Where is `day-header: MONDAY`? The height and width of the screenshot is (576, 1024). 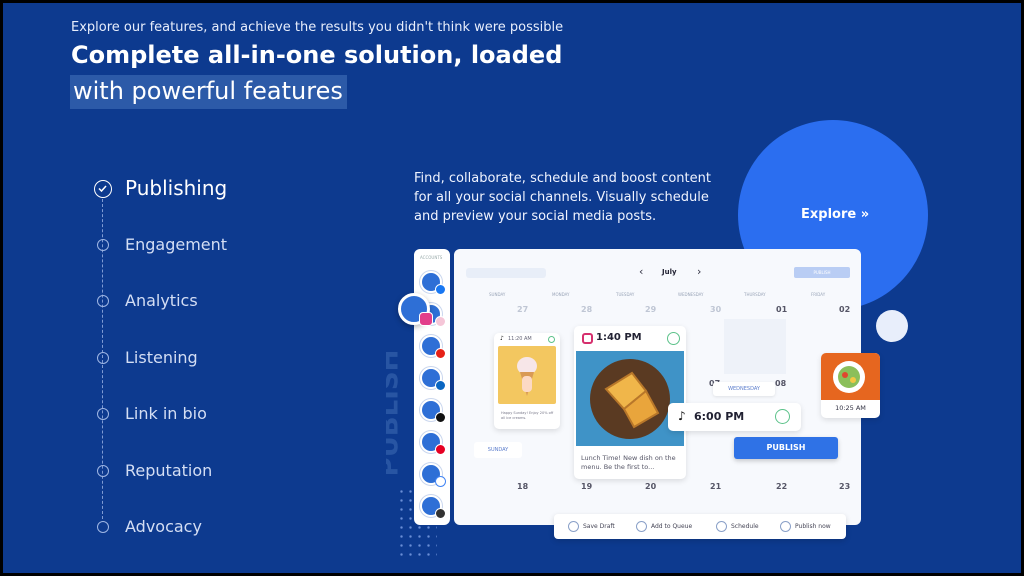 day-header: MONDAY is located at coordinates (561, 294).